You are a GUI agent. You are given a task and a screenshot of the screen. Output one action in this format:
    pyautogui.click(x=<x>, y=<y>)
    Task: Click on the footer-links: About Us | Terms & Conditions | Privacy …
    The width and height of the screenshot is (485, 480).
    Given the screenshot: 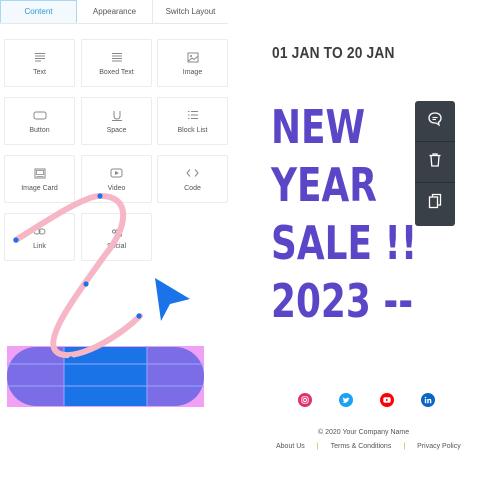 What is the action you would take?
    pyautogui.click(x=368, y=446)
    